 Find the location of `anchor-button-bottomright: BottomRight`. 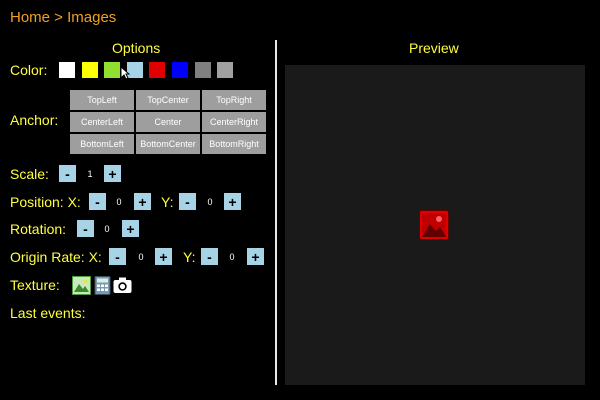

anchor-button-bottomright: BottomRight is located at coordinates (234, 144).